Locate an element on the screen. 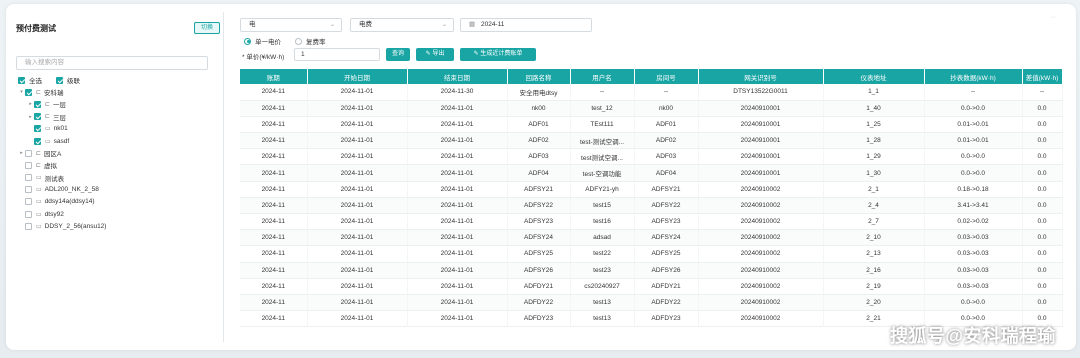 The height and width of the screenshot is (358, 1080). tree-item: ▭ ADL200_NK_2_58 is located at coordinates (118, 190).